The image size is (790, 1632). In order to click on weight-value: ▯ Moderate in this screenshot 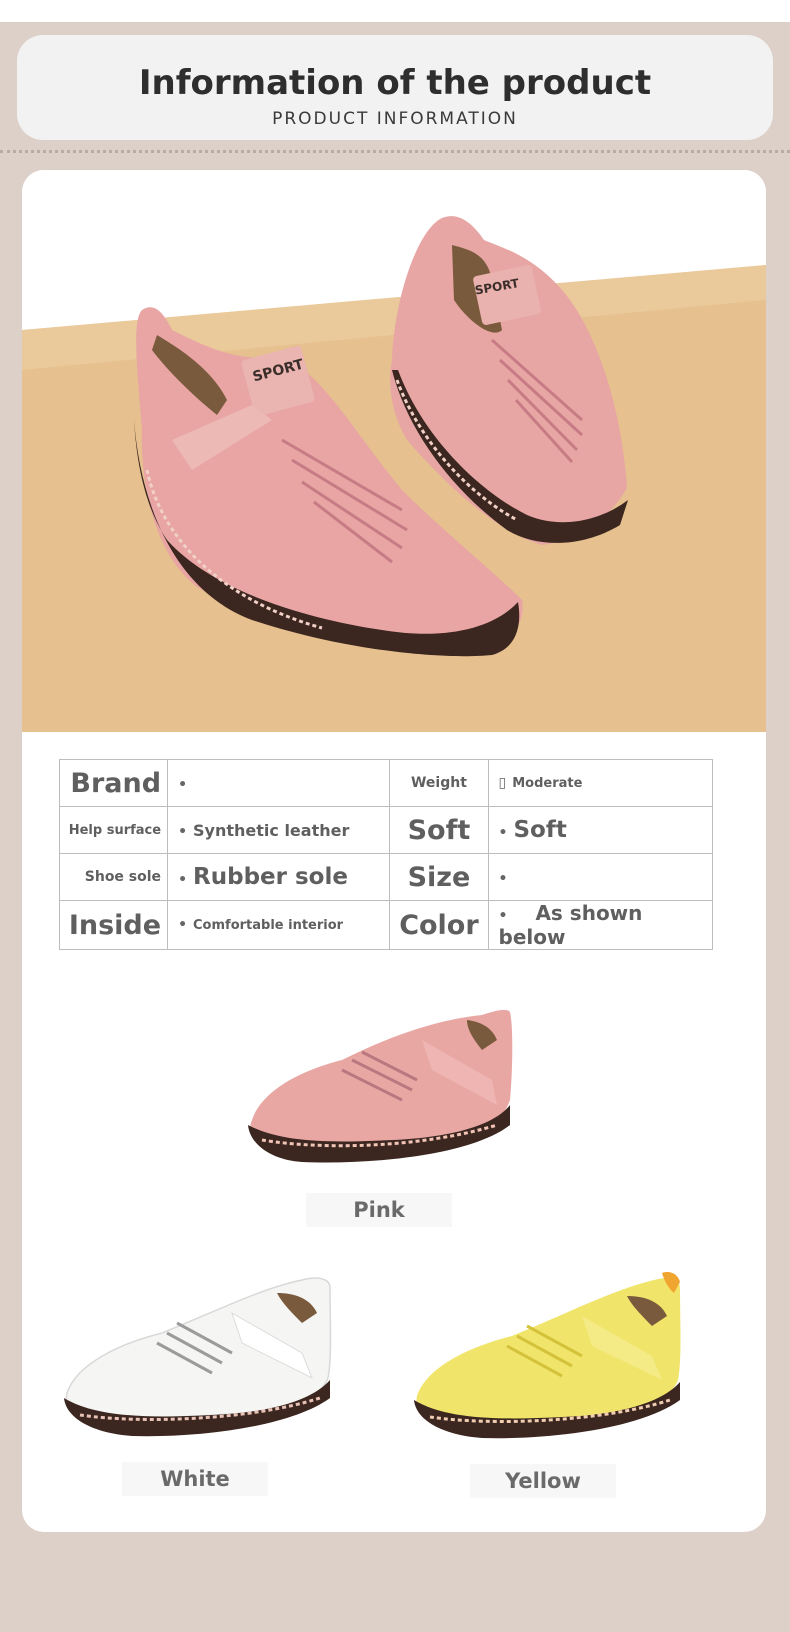, I will do `click(600, 783)`.